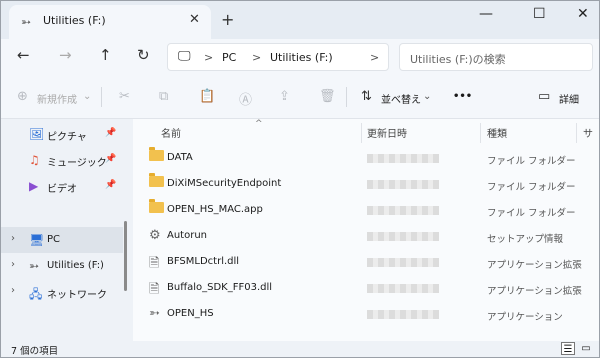  What do you see at coordinates (154, 313) in the screenshot?
I see `app-icon: ➳` at bounding box center [154, 313].